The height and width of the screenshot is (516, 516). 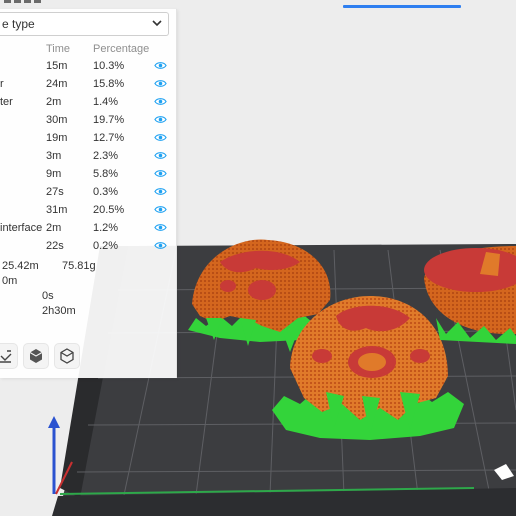 I want to click on row-time: 31m, so click(x=57, y=210).